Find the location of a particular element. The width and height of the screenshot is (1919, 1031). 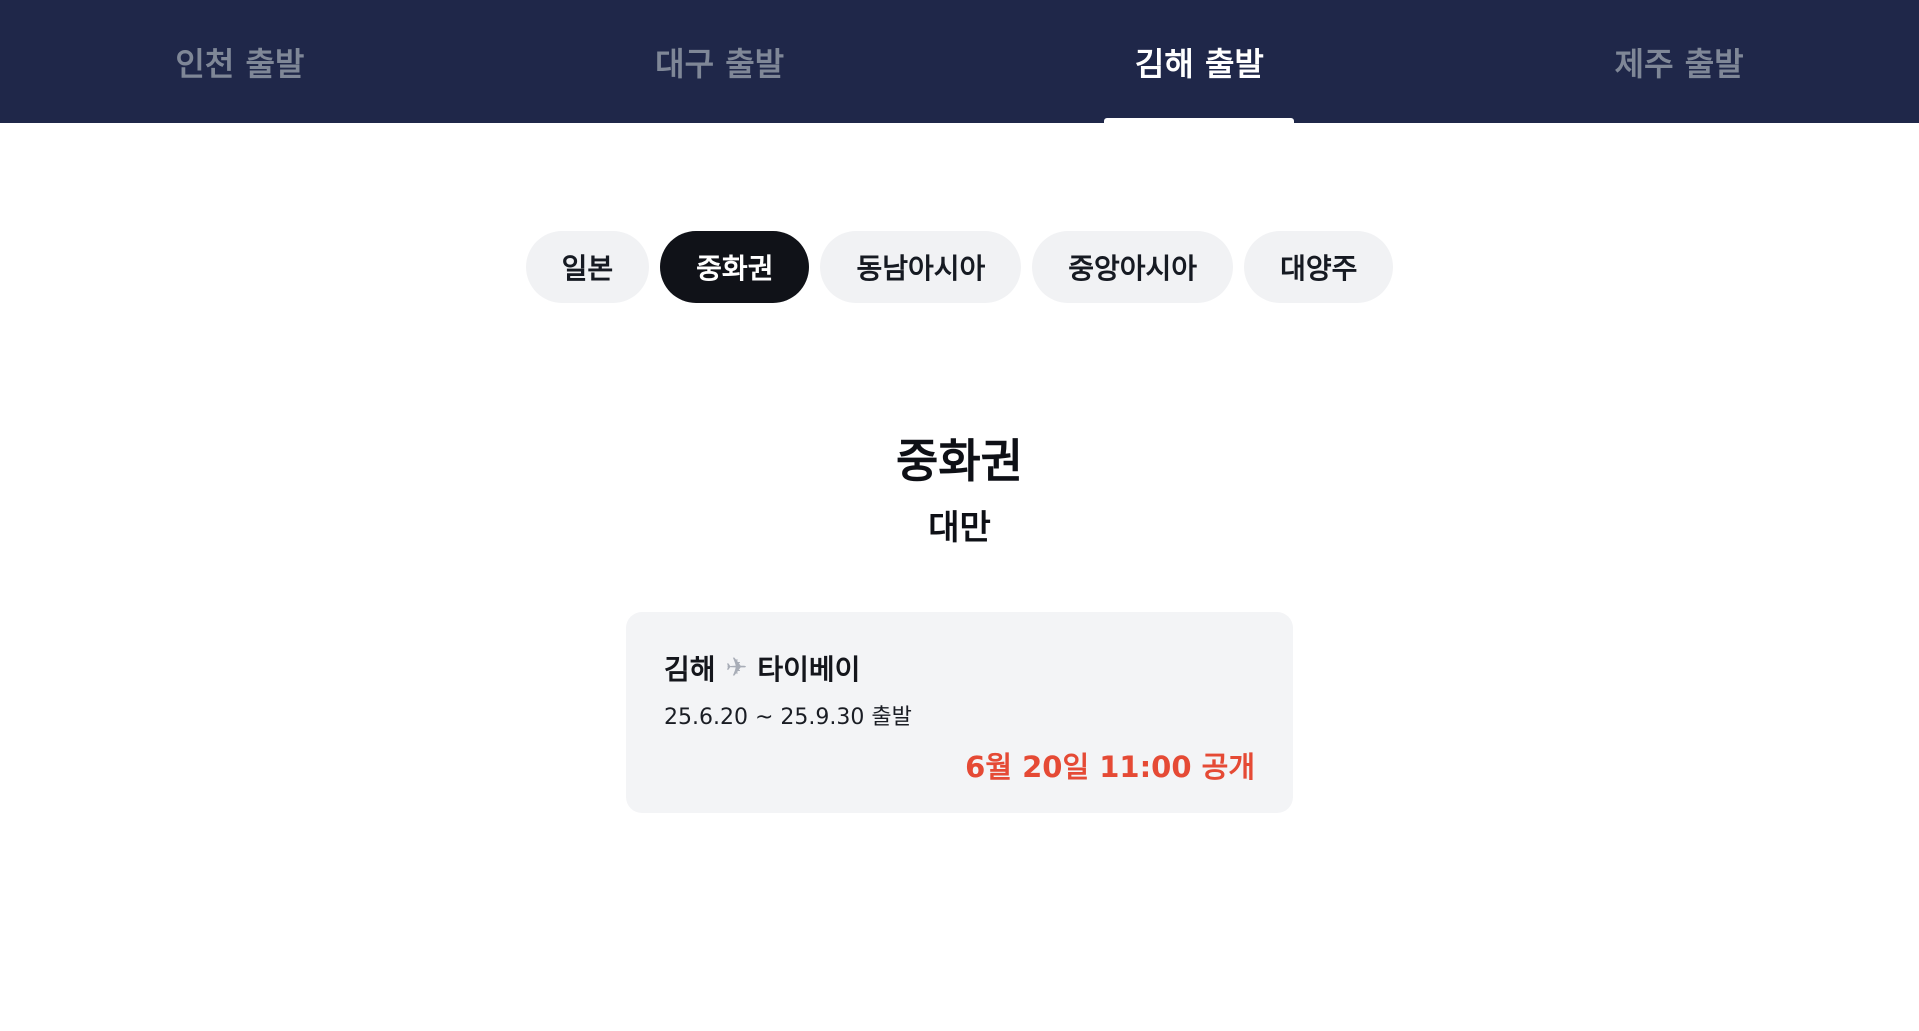

route-origin: 김해 is located at coordinates (690, 669).